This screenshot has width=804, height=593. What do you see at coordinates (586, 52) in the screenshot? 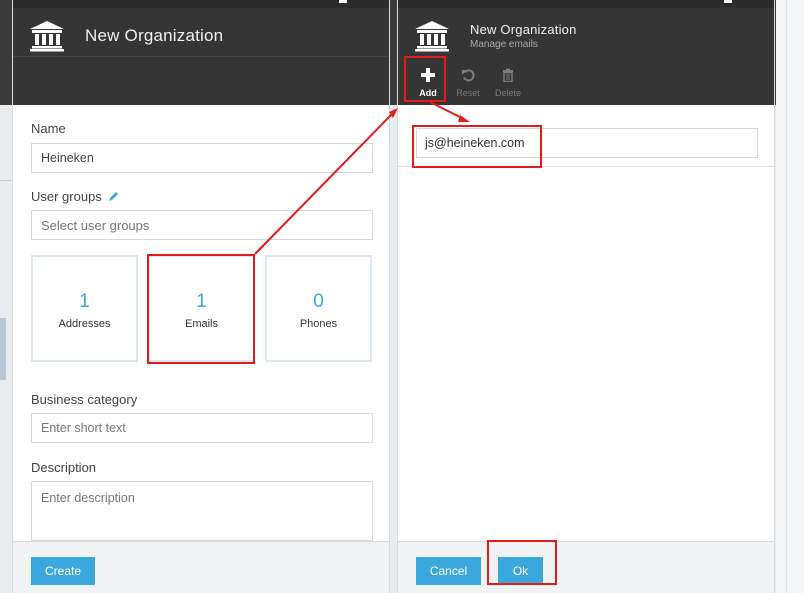
I see `panel-header: New Organization Manage emails Add Reset` at bounding box center [586, 52].